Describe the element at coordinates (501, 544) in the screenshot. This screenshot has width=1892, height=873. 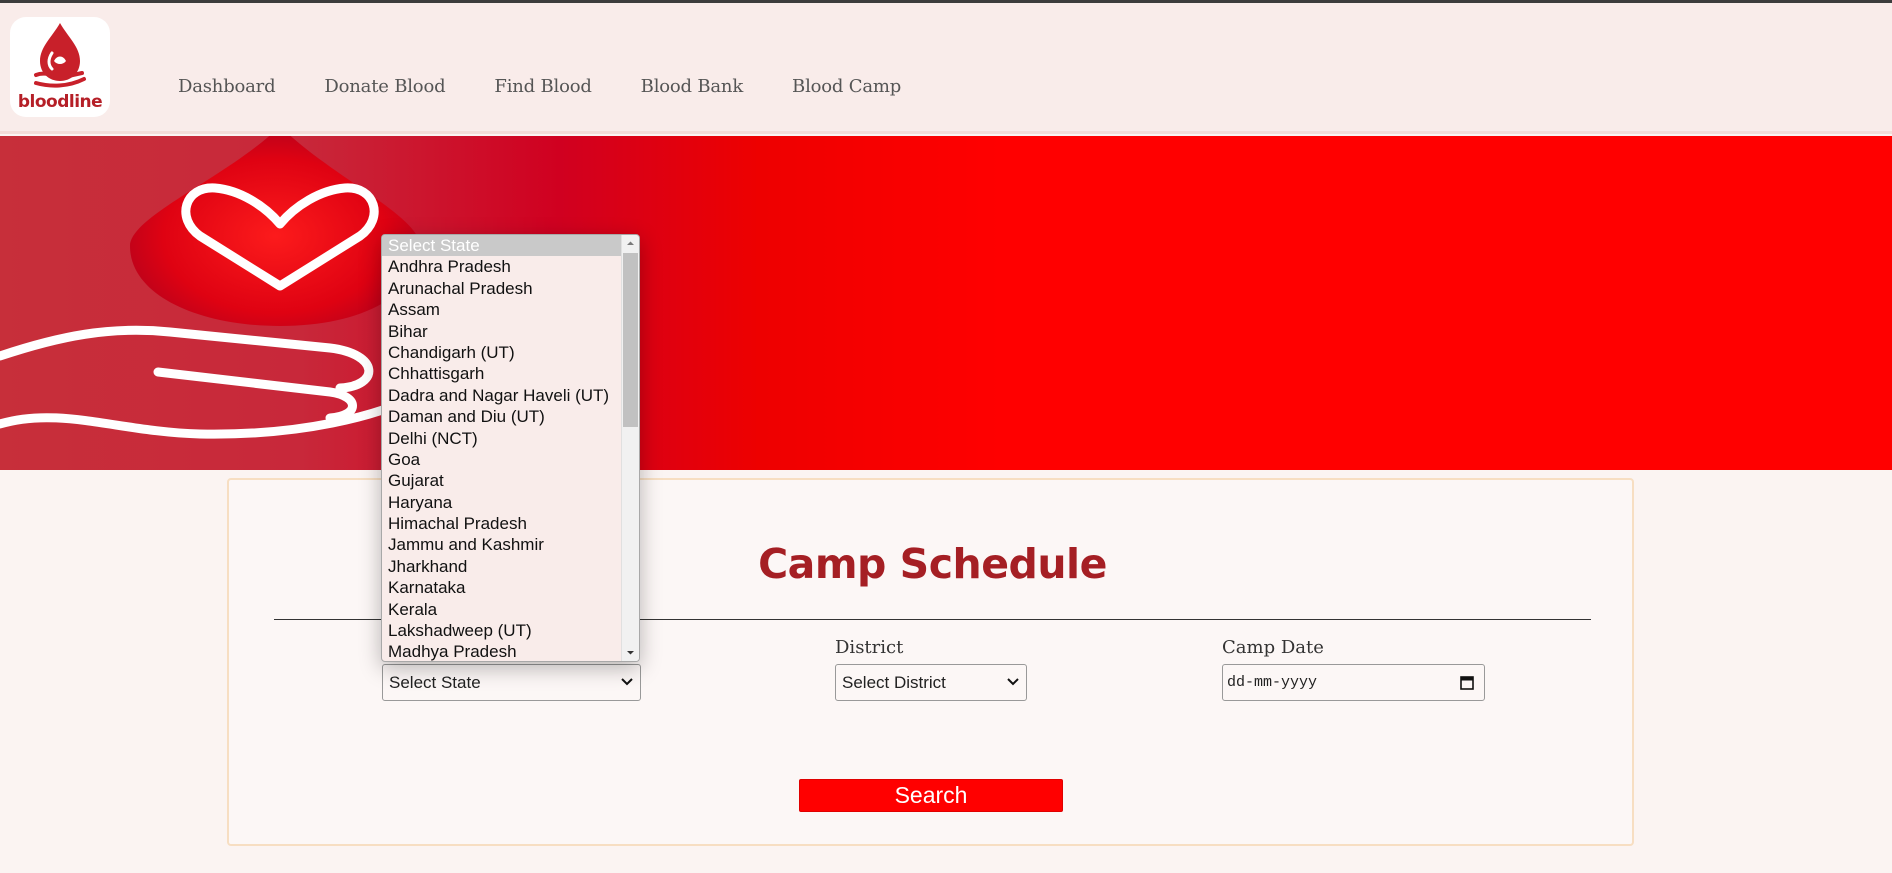
I see `state-option: Jammu and Kashmir` at that location.